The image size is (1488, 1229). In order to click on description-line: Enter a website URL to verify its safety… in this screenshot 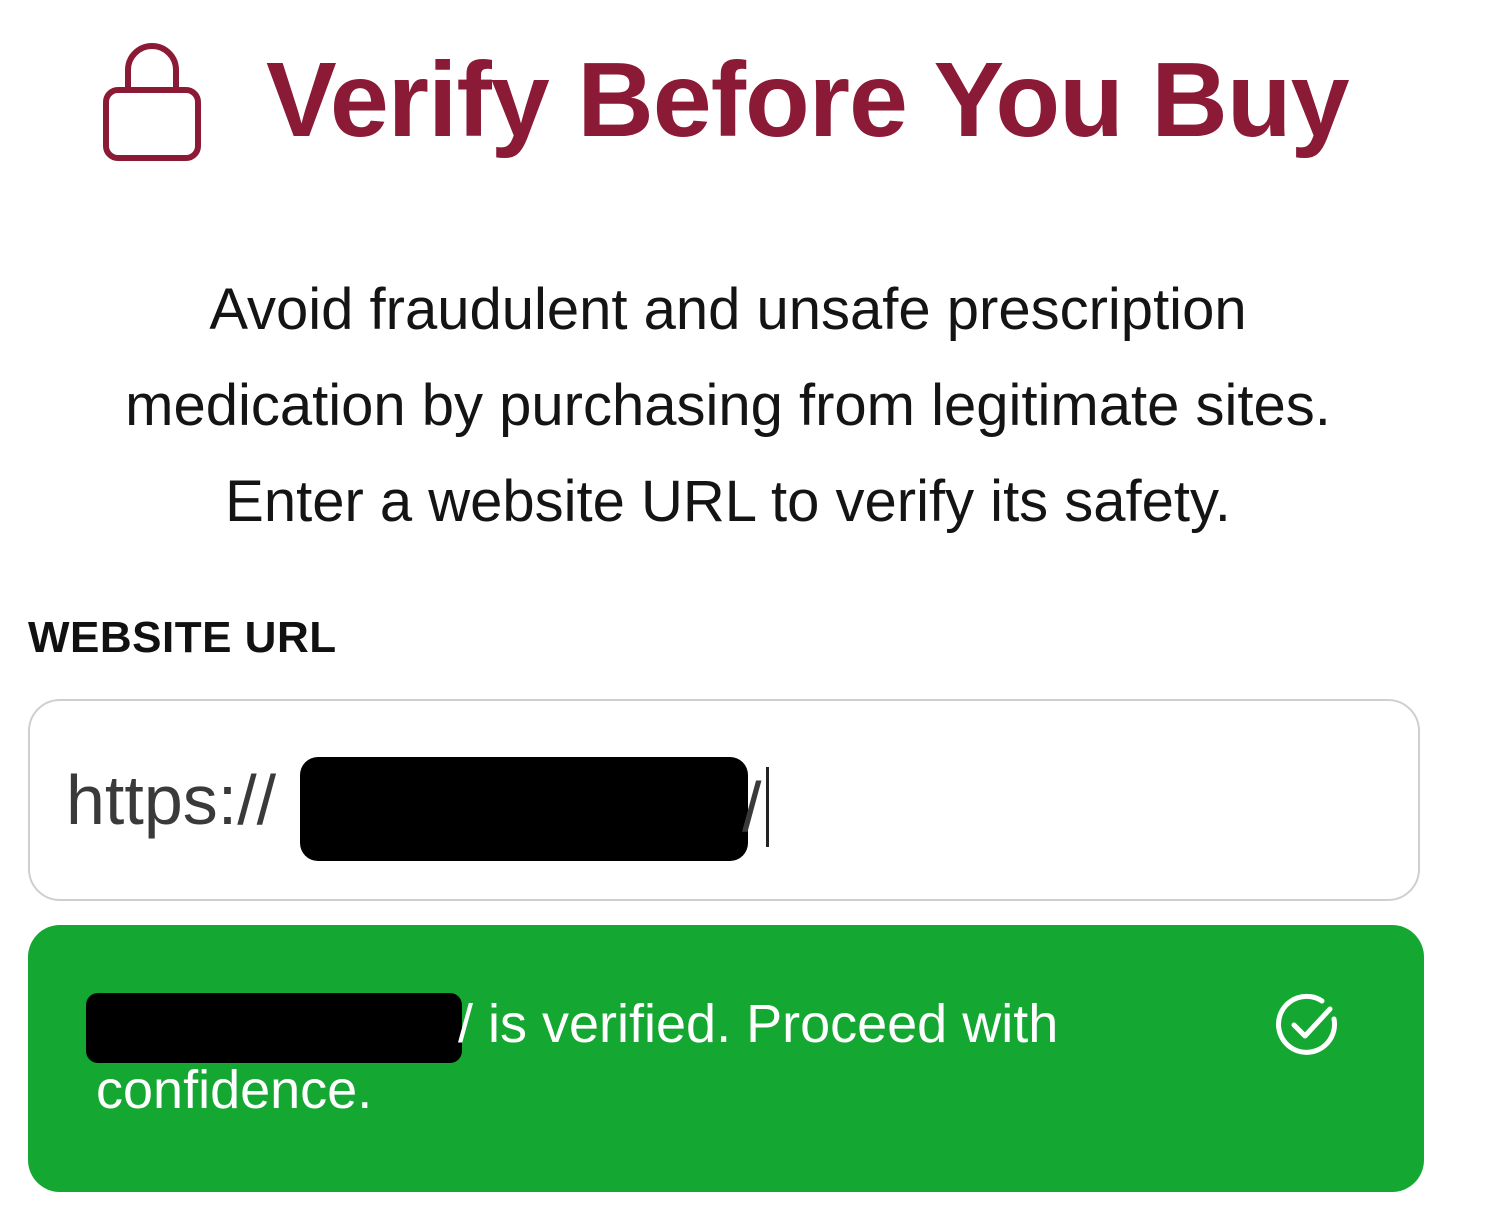, I will do `click(728, 501)`.